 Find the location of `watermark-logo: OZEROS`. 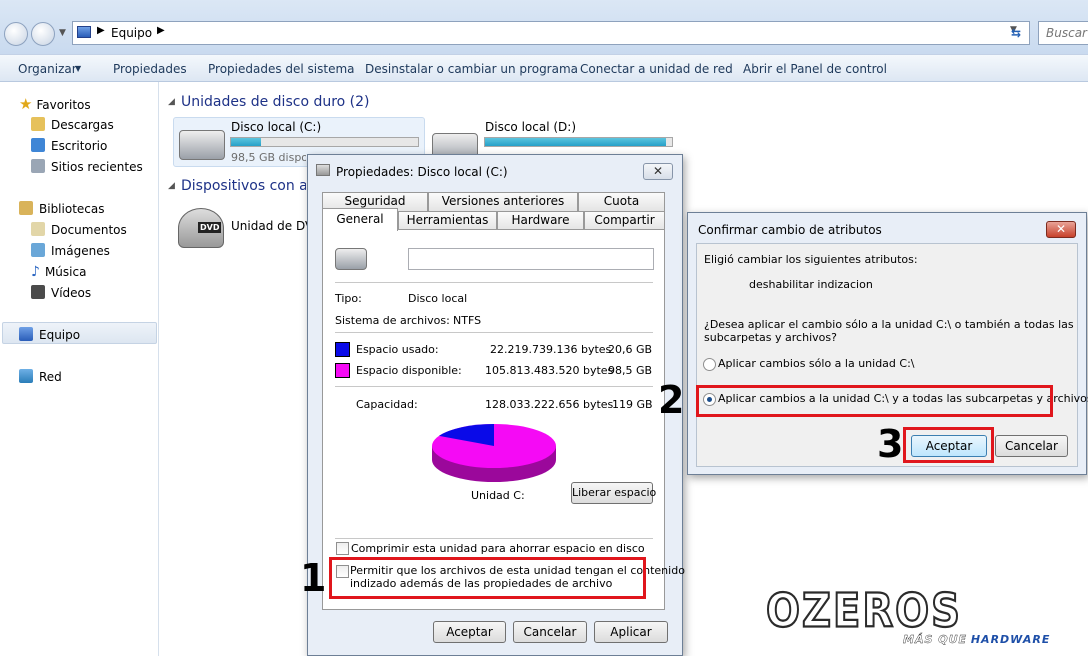

watermark-logo: OZEROS is located at coordinates (863, 611).